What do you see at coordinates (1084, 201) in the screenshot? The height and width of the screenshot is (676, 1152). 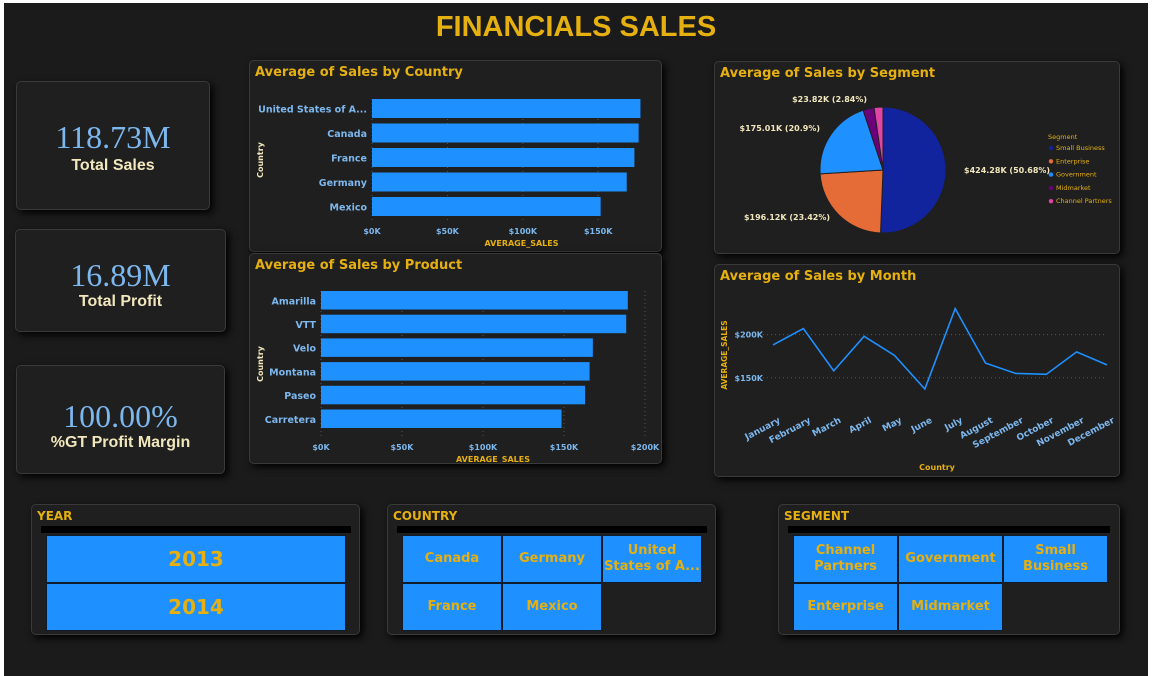 I see `legend-label: Channel Partners` at bounding box center [1084, 201].